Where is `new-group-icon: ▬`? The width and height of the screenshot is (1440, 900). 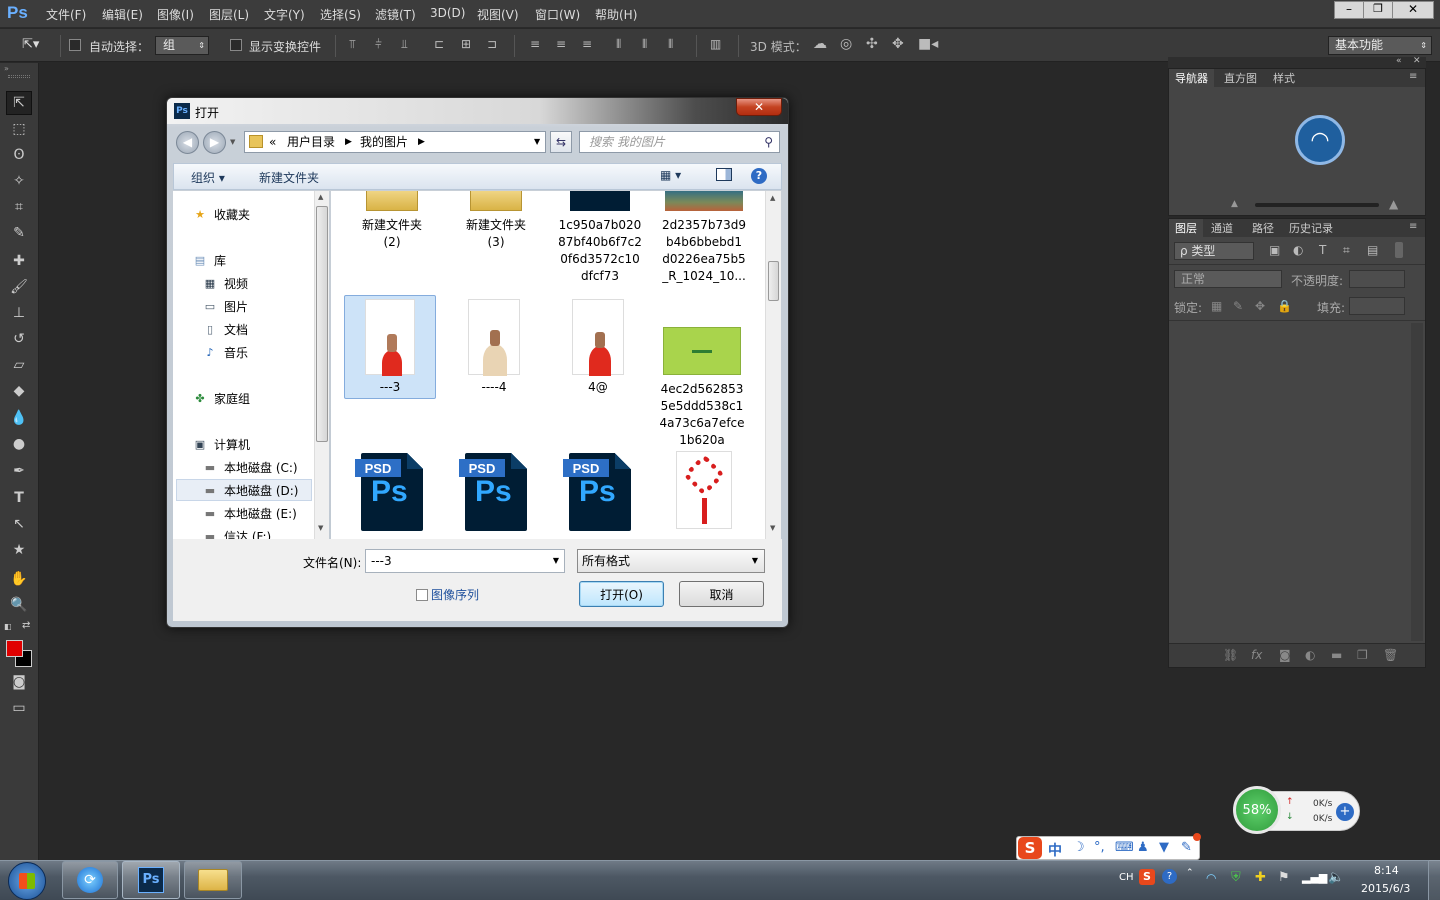 new-group-icon: ▬ is located at coordinates (1336, 655).